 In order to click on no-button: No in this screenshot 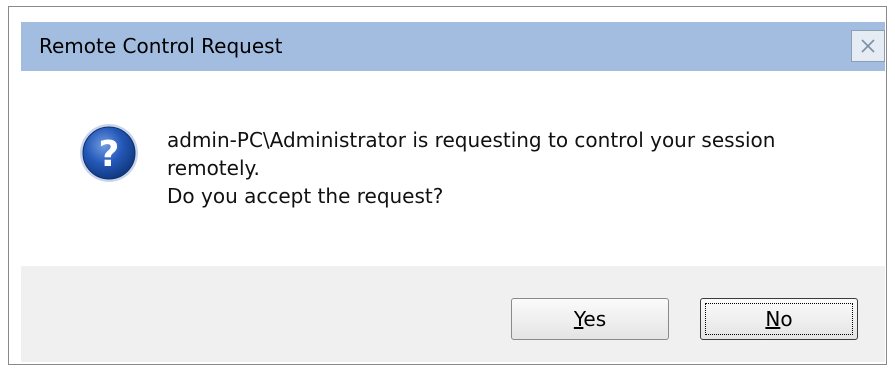, I will do `click(779, 319)`.